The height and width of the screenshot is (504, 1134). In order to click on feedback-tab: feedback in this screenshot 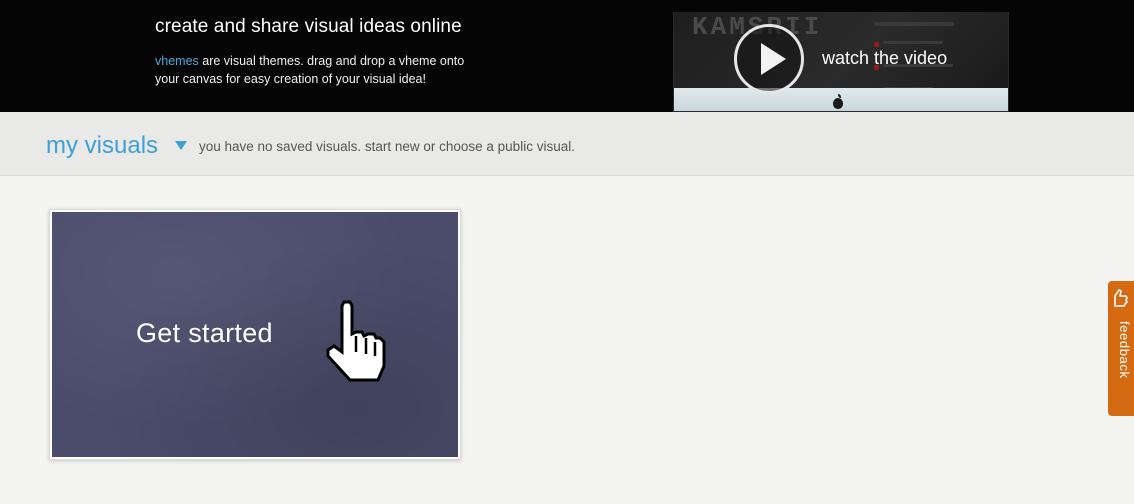, I will do `click(1121, 348)`.